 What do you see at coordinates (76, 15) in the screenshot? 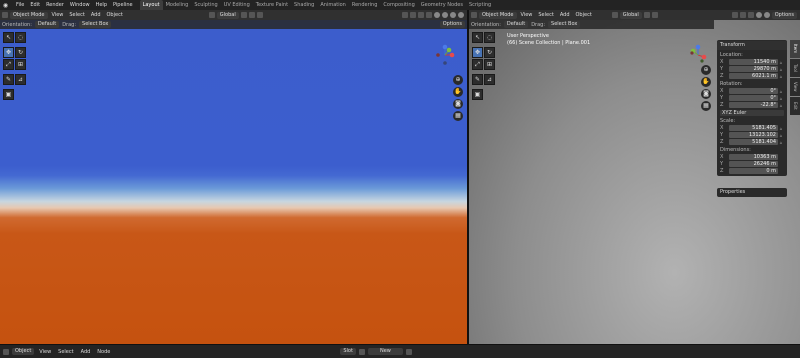
I see `menu-select: Select` at bounding box center [76, 15].